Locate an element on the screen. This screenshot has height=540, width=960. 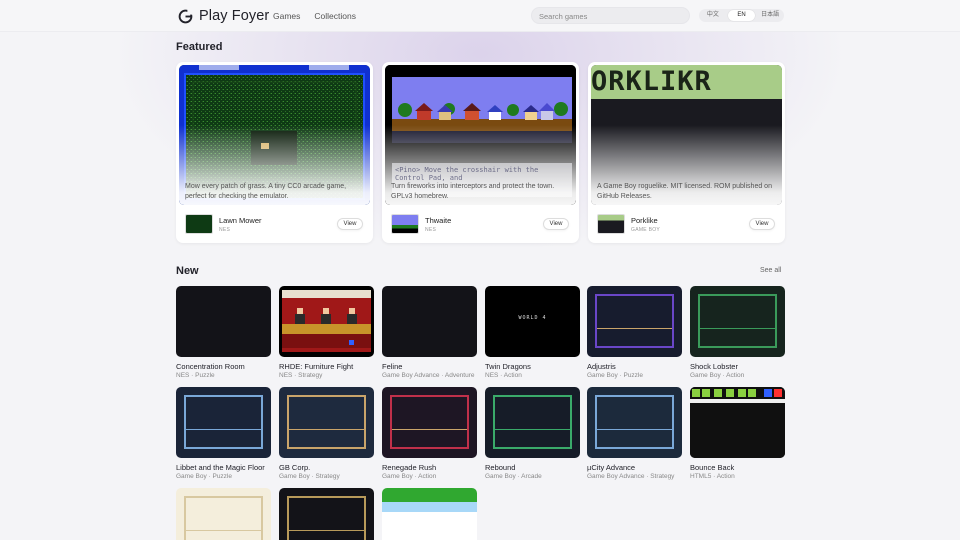
game-card: RHDE: Furniture Fight NES · Strategy is located at coordinates (326, 332).